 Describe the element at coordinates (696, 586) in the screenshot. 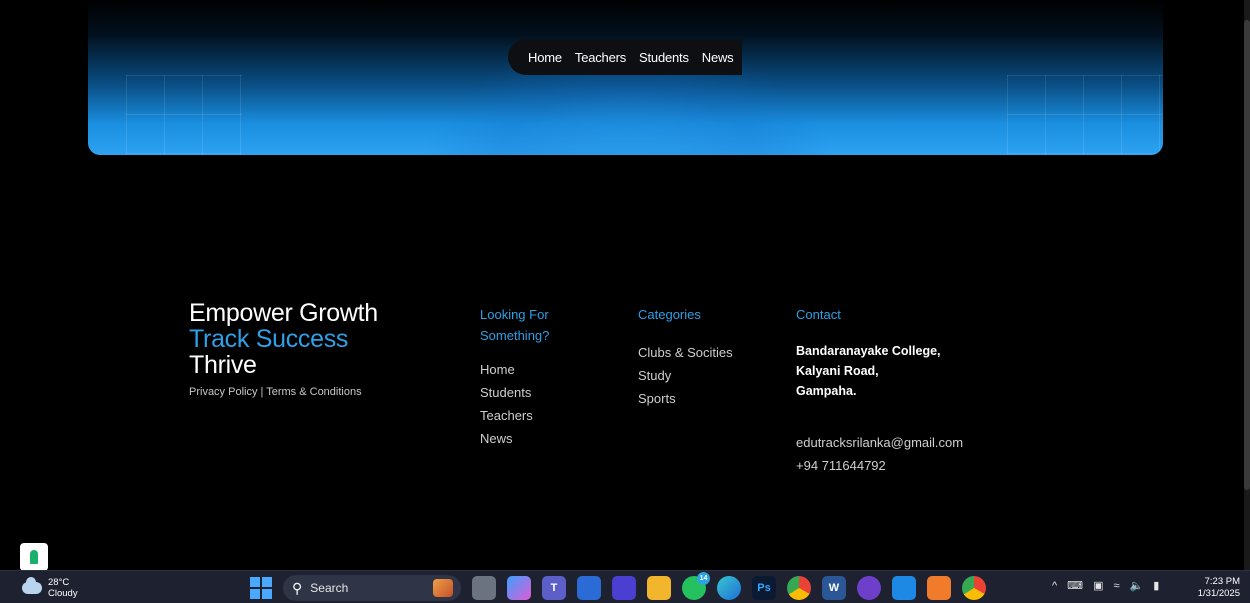

I see `whatsapp-icon: 14` at that location.